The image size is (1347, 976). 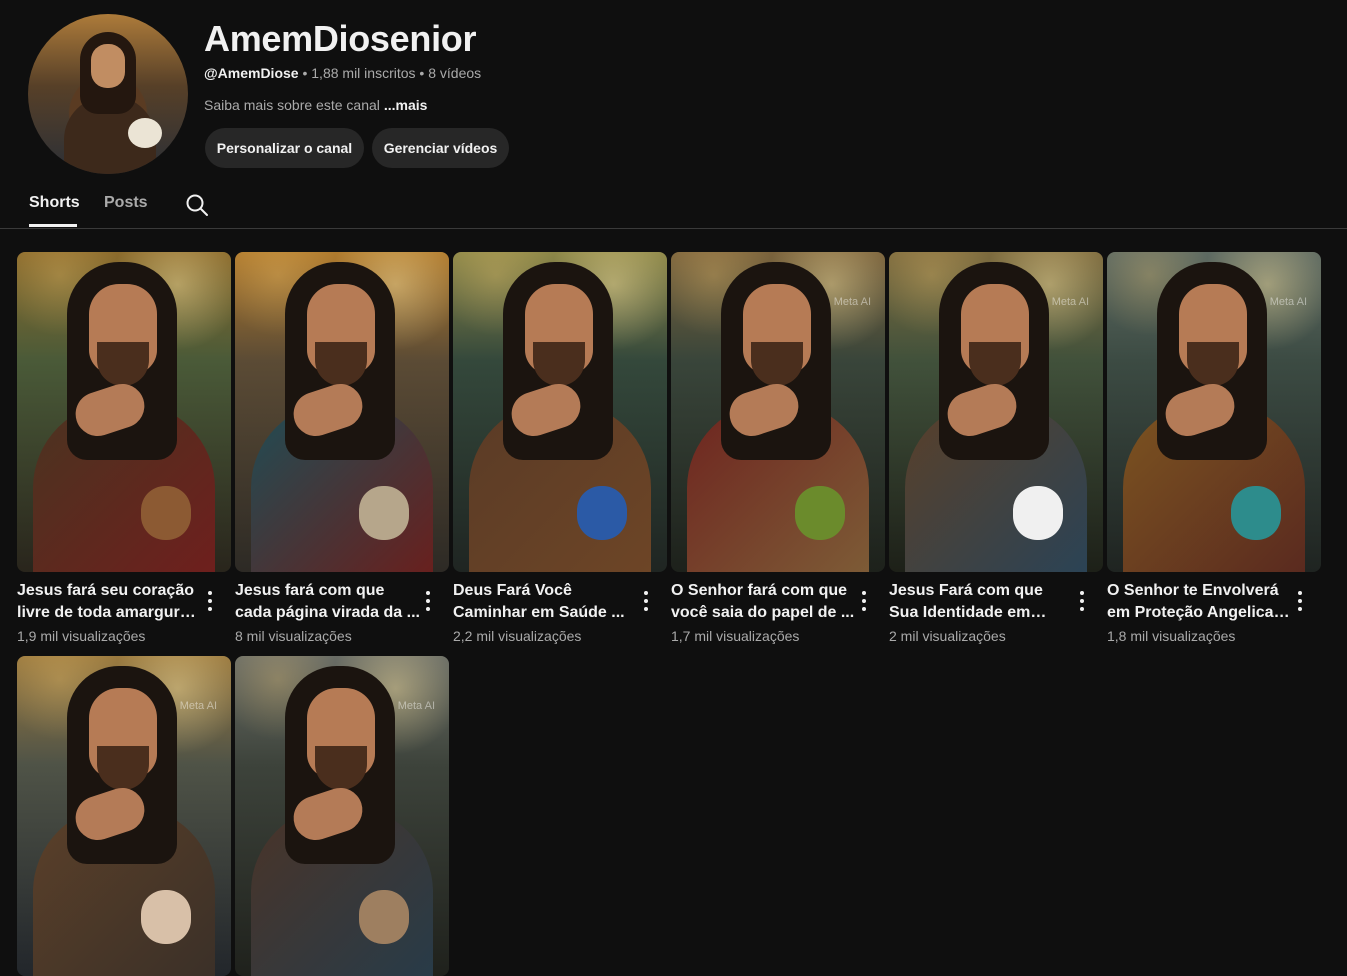 I want to click on avatar-face, so click(x=108, y=66).